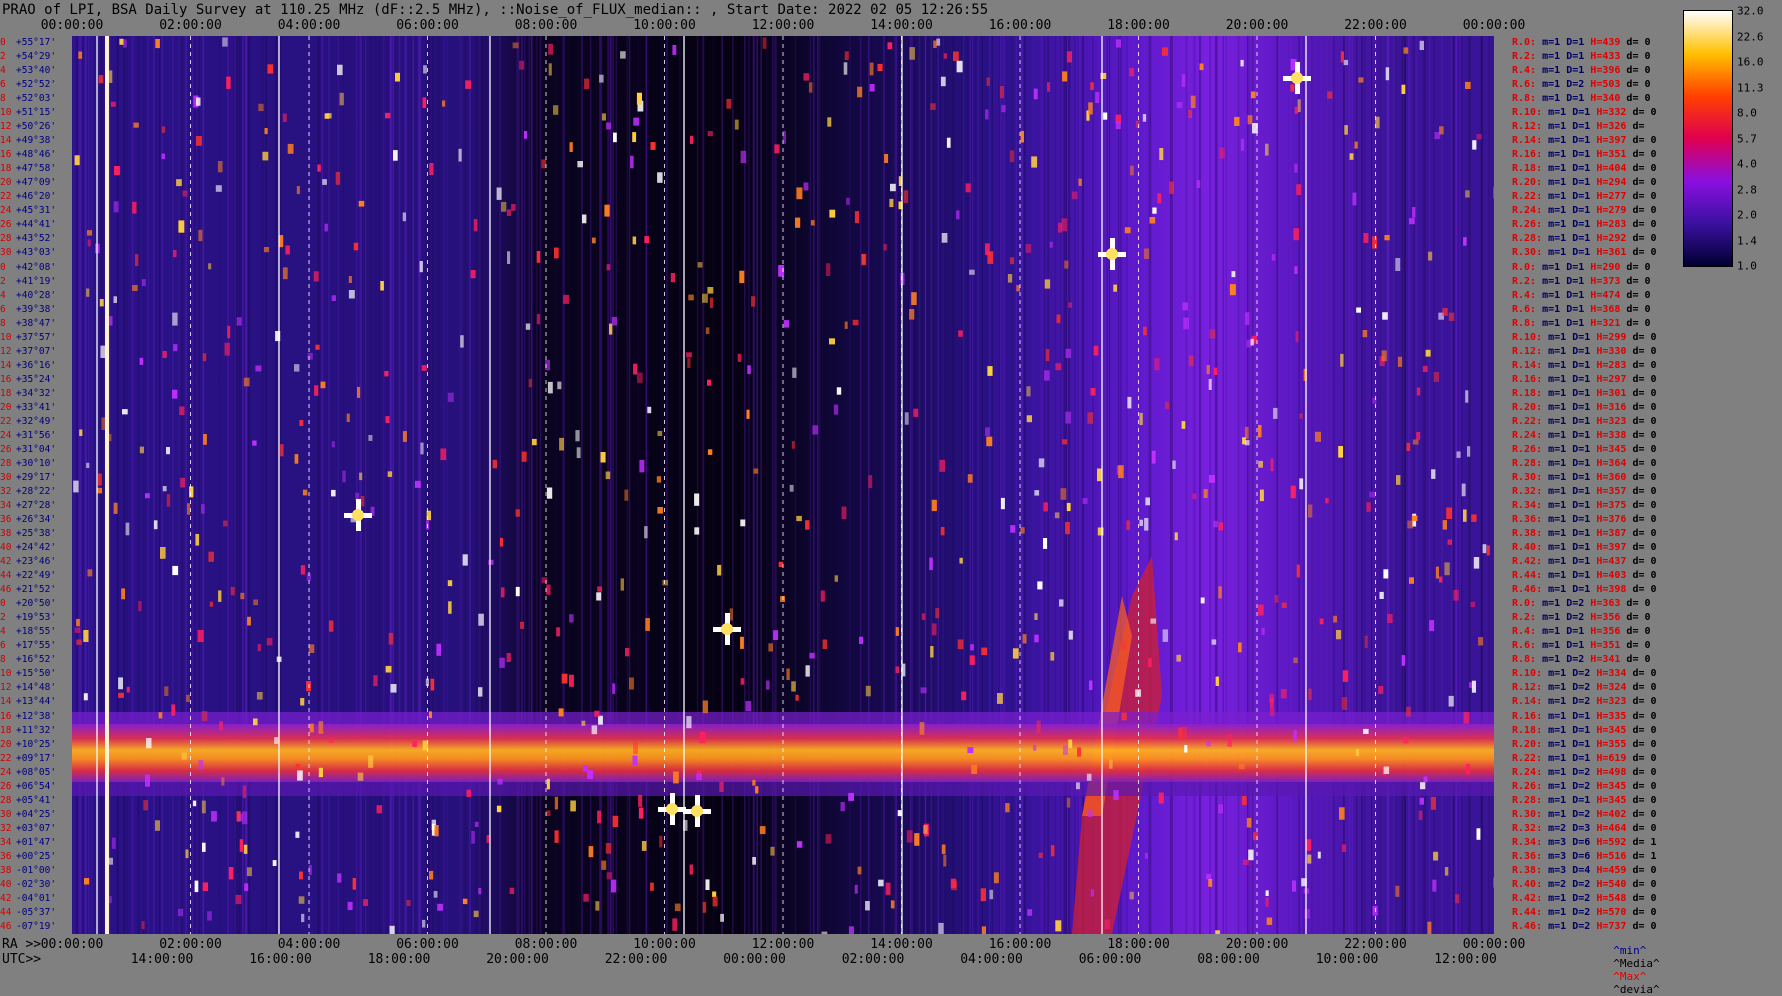 The height and width of the screenshot is (996, 1782). Describe the element at coordinates (783, 944) in the screenshot. I see `ra-tick-label: 12:00:00` at that location.